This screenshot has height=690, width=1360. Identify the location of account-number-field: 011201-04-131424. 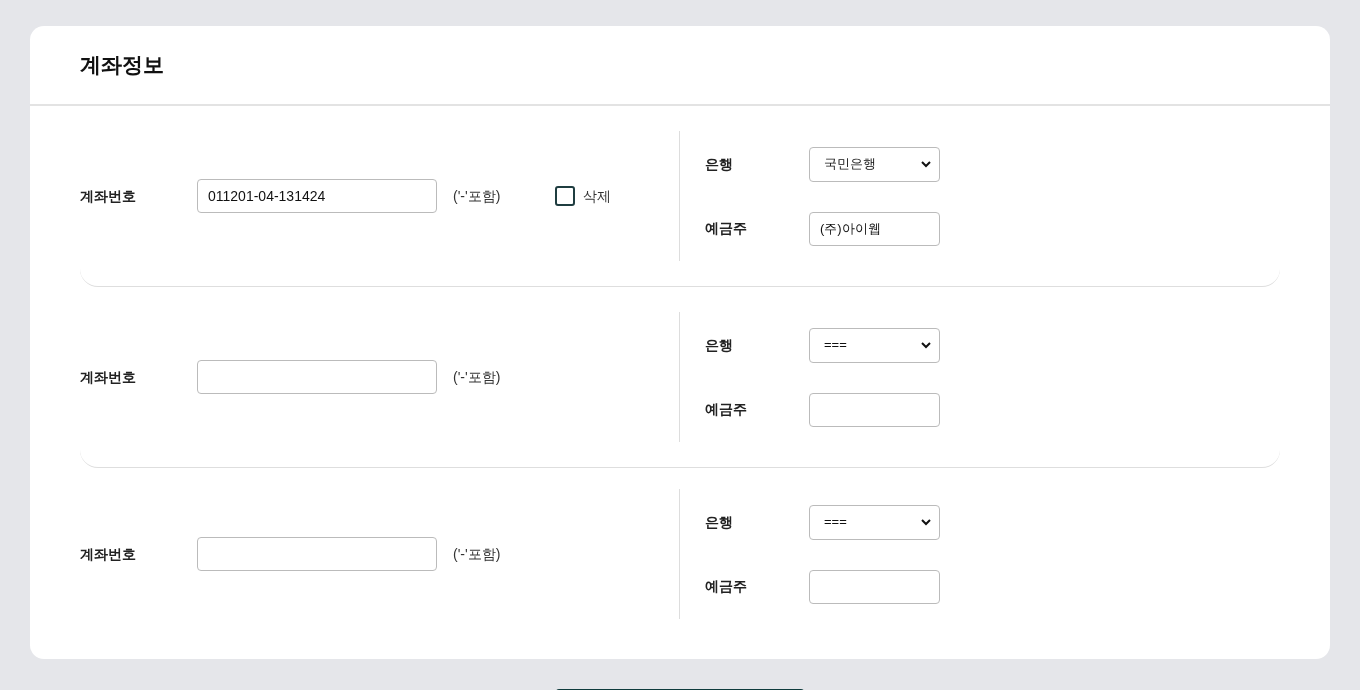
(317, 196).